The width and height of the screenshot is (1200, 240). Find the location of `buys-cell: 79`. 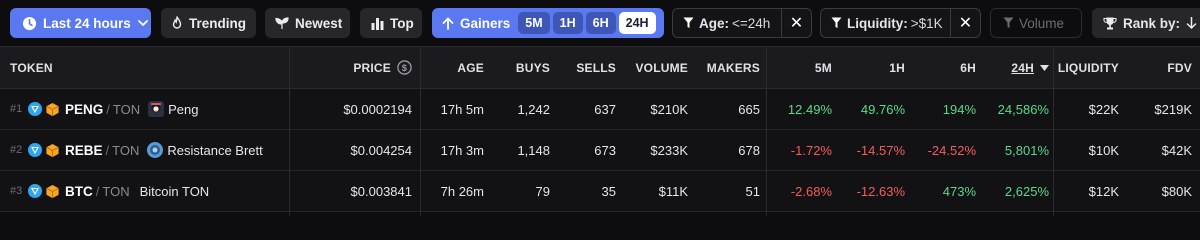

buys-cell: 79 is located at coordinates (542, 191).